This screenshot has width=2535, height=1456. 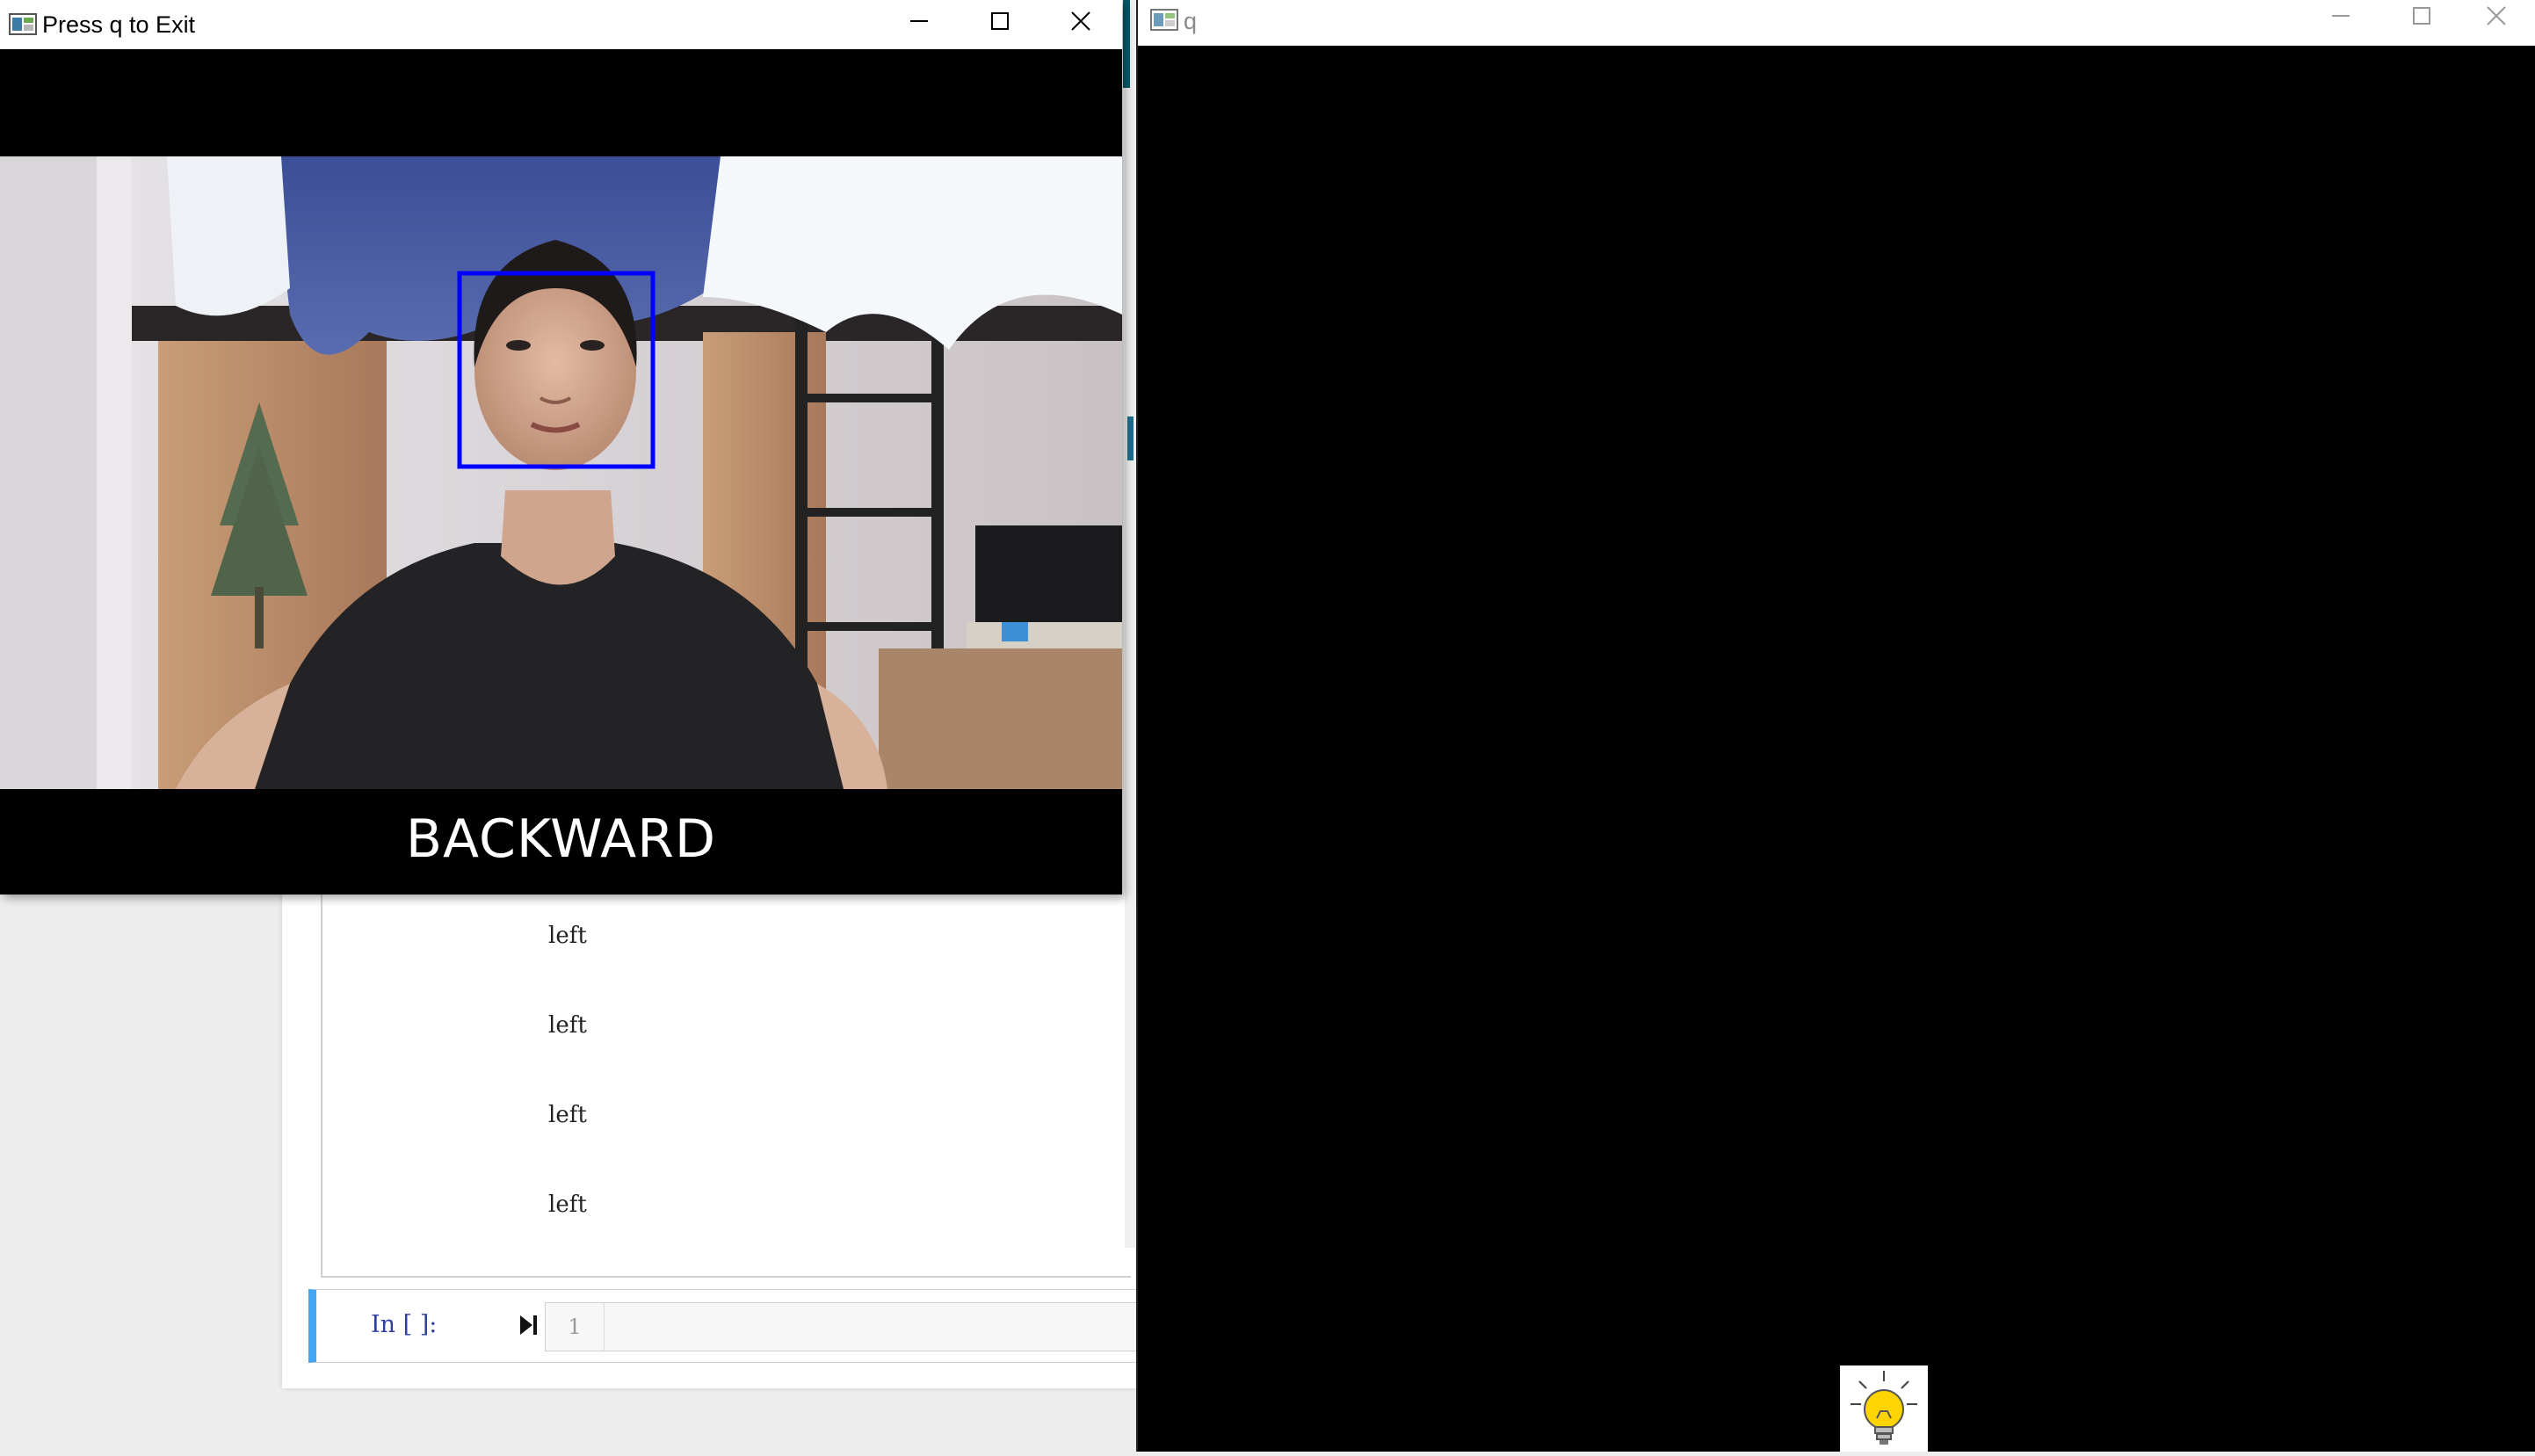 I want to click on input-prompt: In [ ]:, so click(x=404, y=1324).